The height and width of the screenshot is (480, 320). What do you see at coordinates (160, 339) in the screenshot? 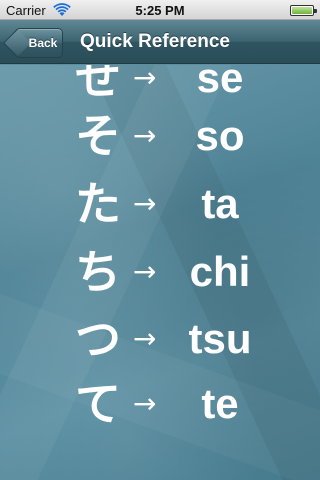
I see `list-item: つ → tsu` at bounding box center [160, 339].